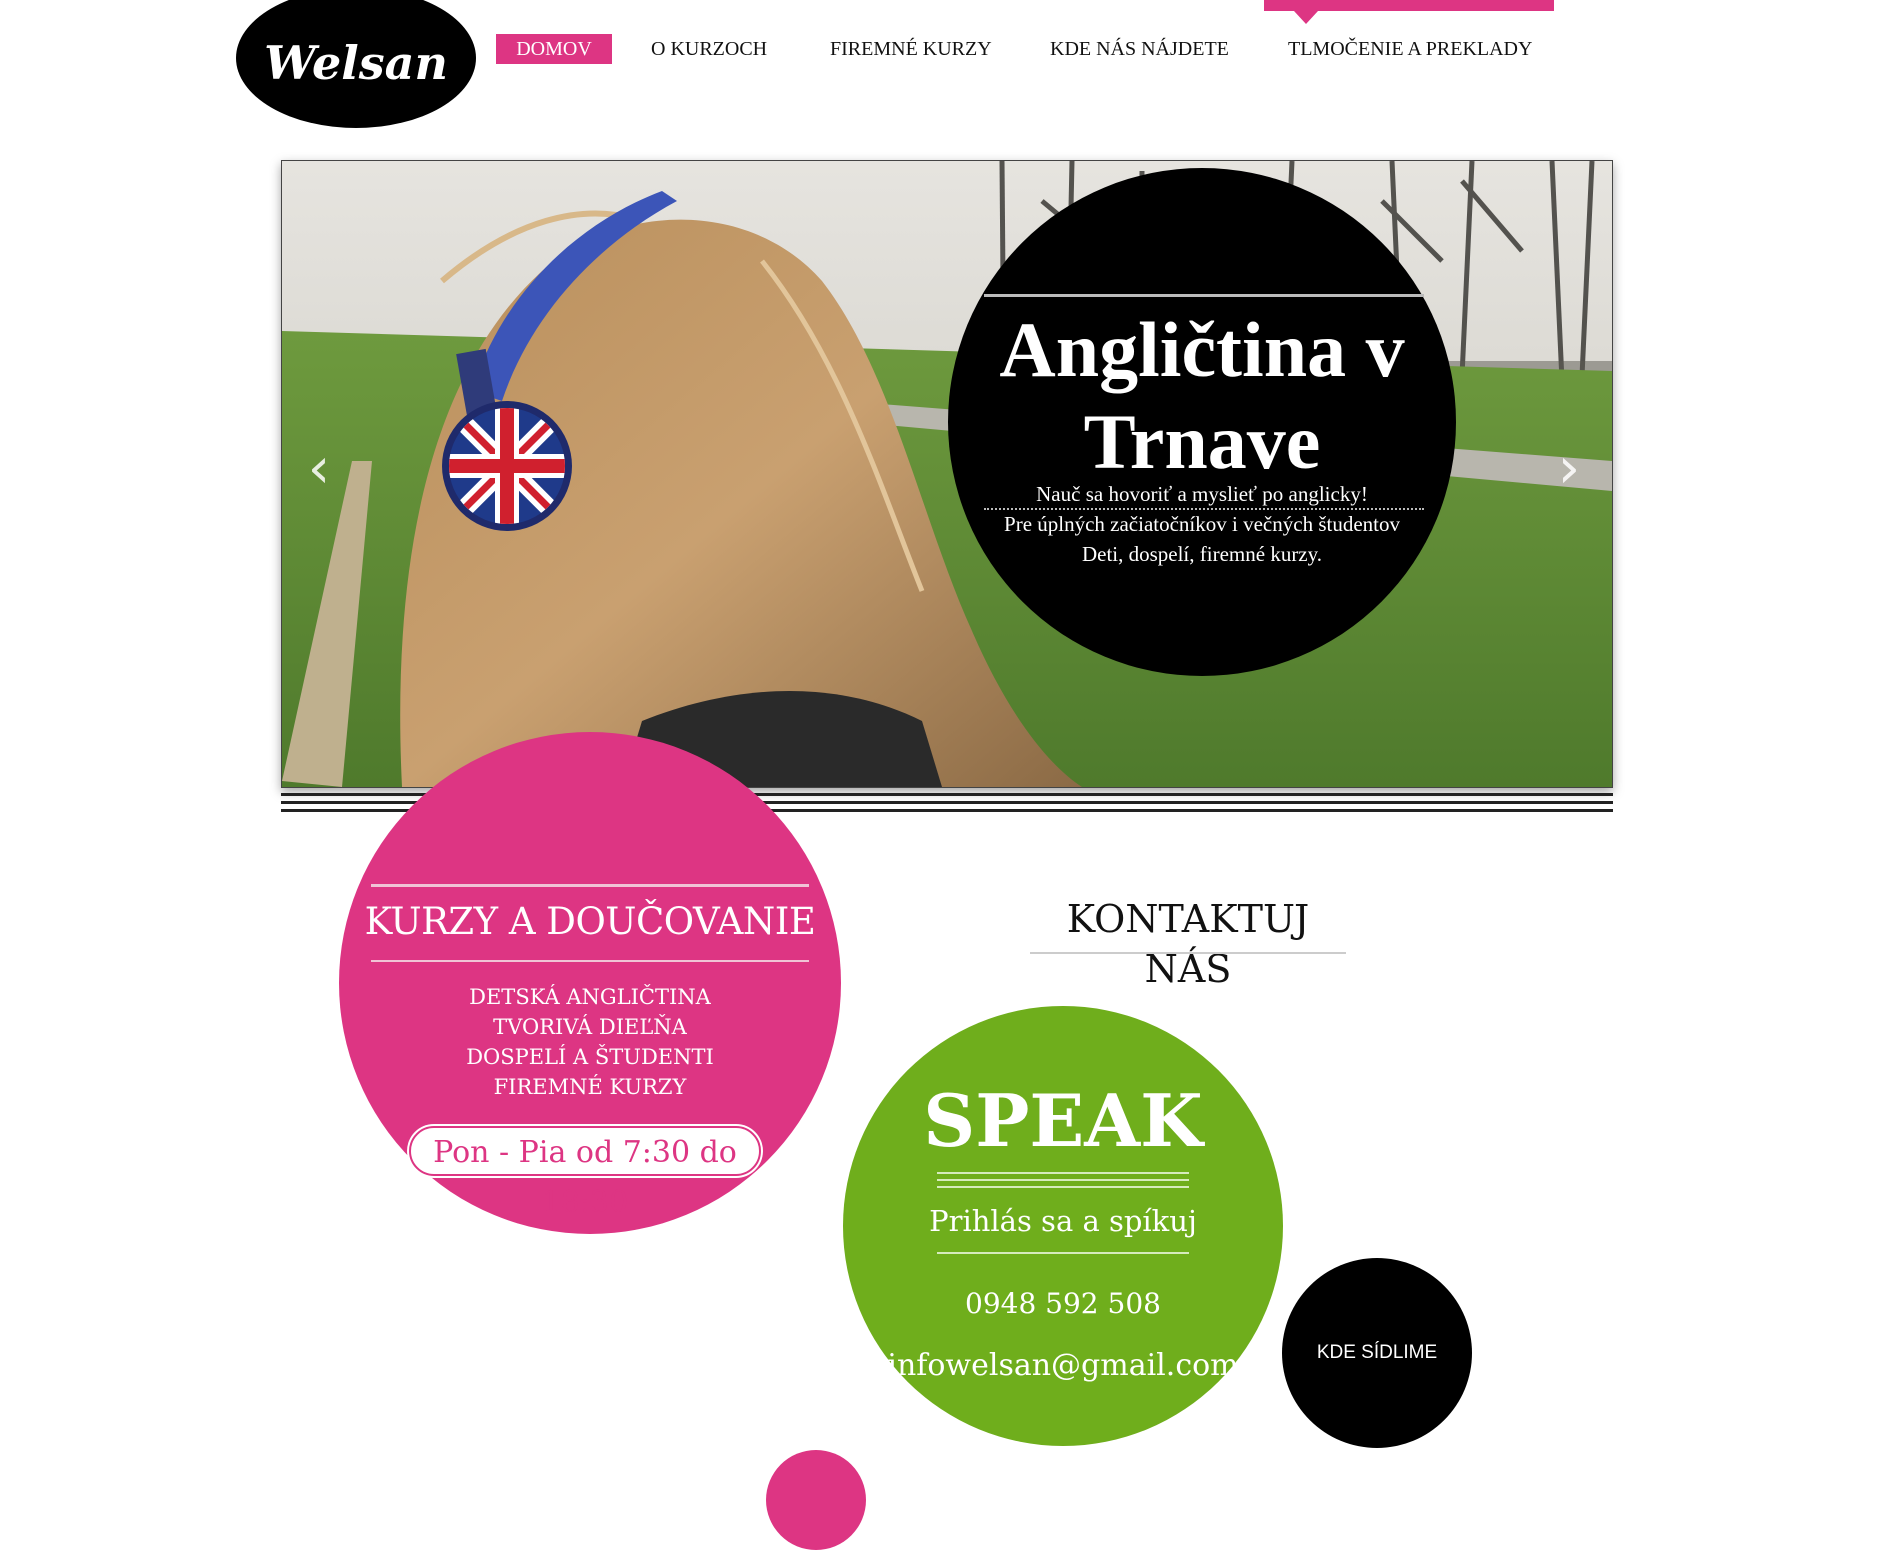 This screenshot has height=1550, width=1891. Describe the element at coordinates (1306, 17) in the screenshot. I see `nav-pointer` at that location.